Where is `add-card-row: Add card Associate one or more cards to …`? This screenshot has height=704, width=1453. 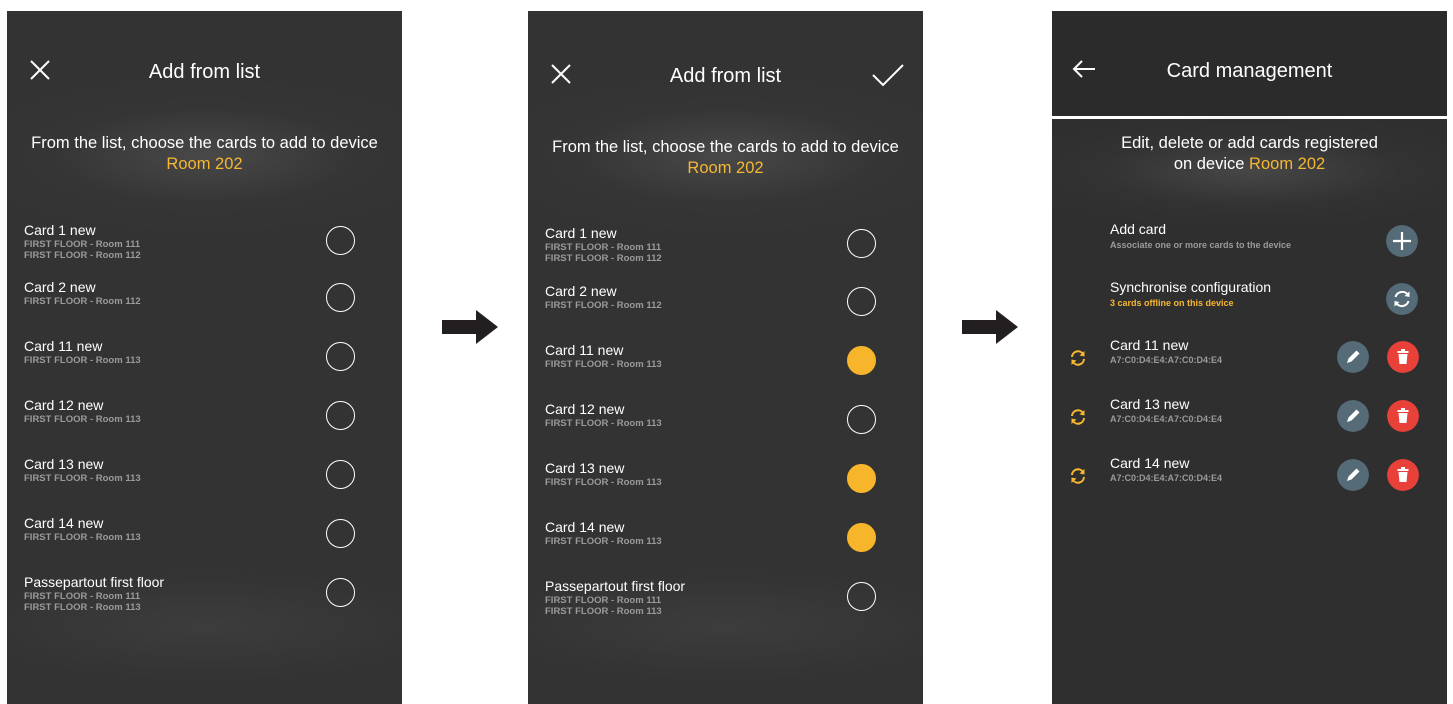
add-card-row: Add card Associate one or more cards to … is located at coordinates (1249, 239).